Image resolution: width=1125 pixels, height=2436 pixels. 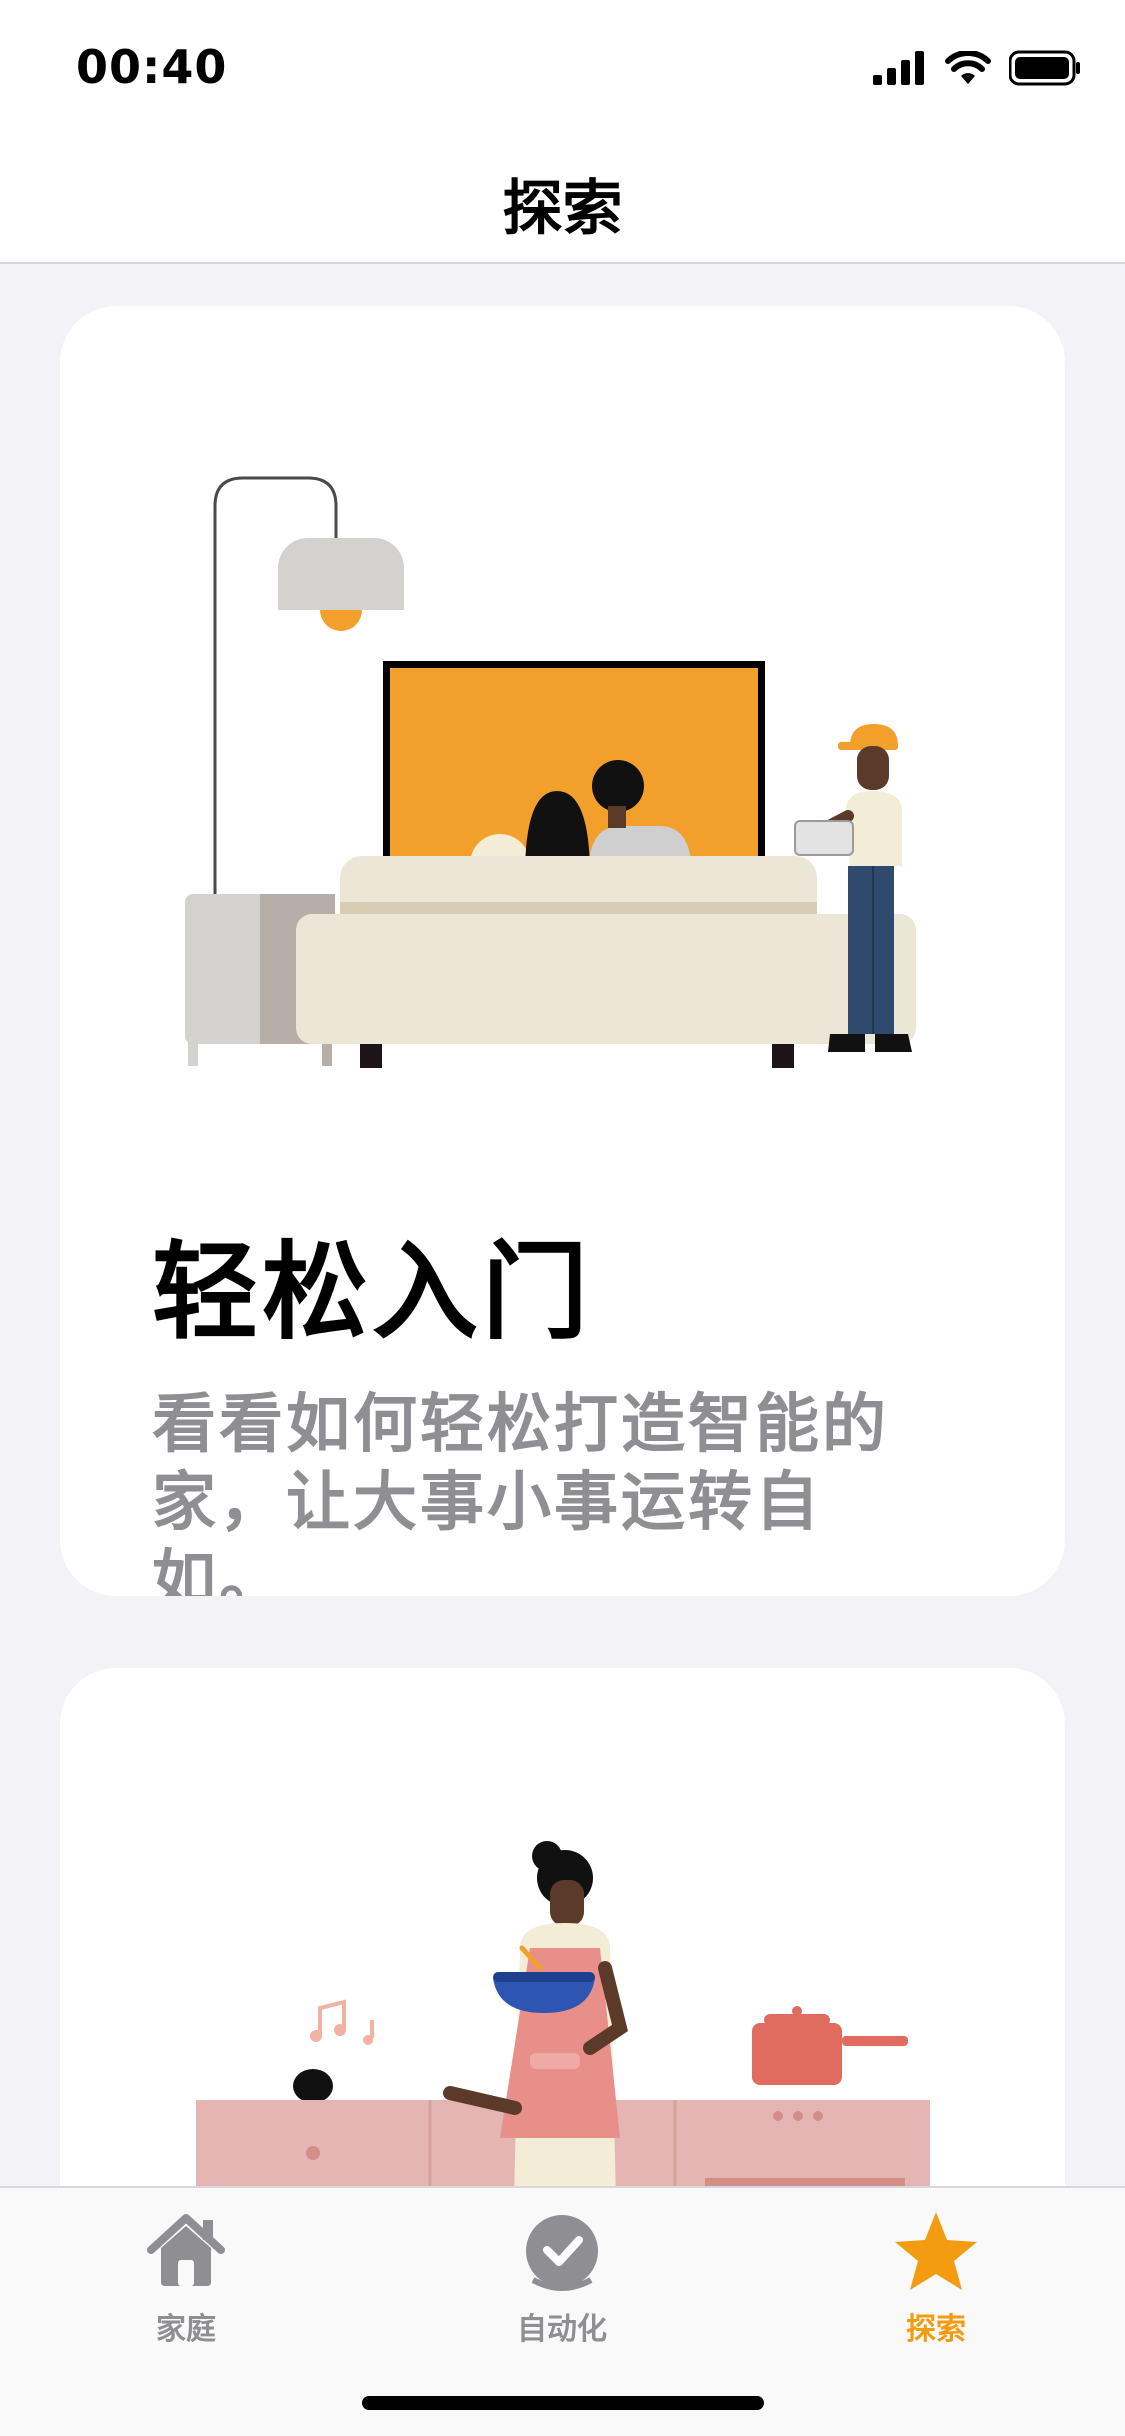 What do you see at coordinates (563, 2403) in the screenshot?
I see `home-indicator` at bounding box center [563, 2403].